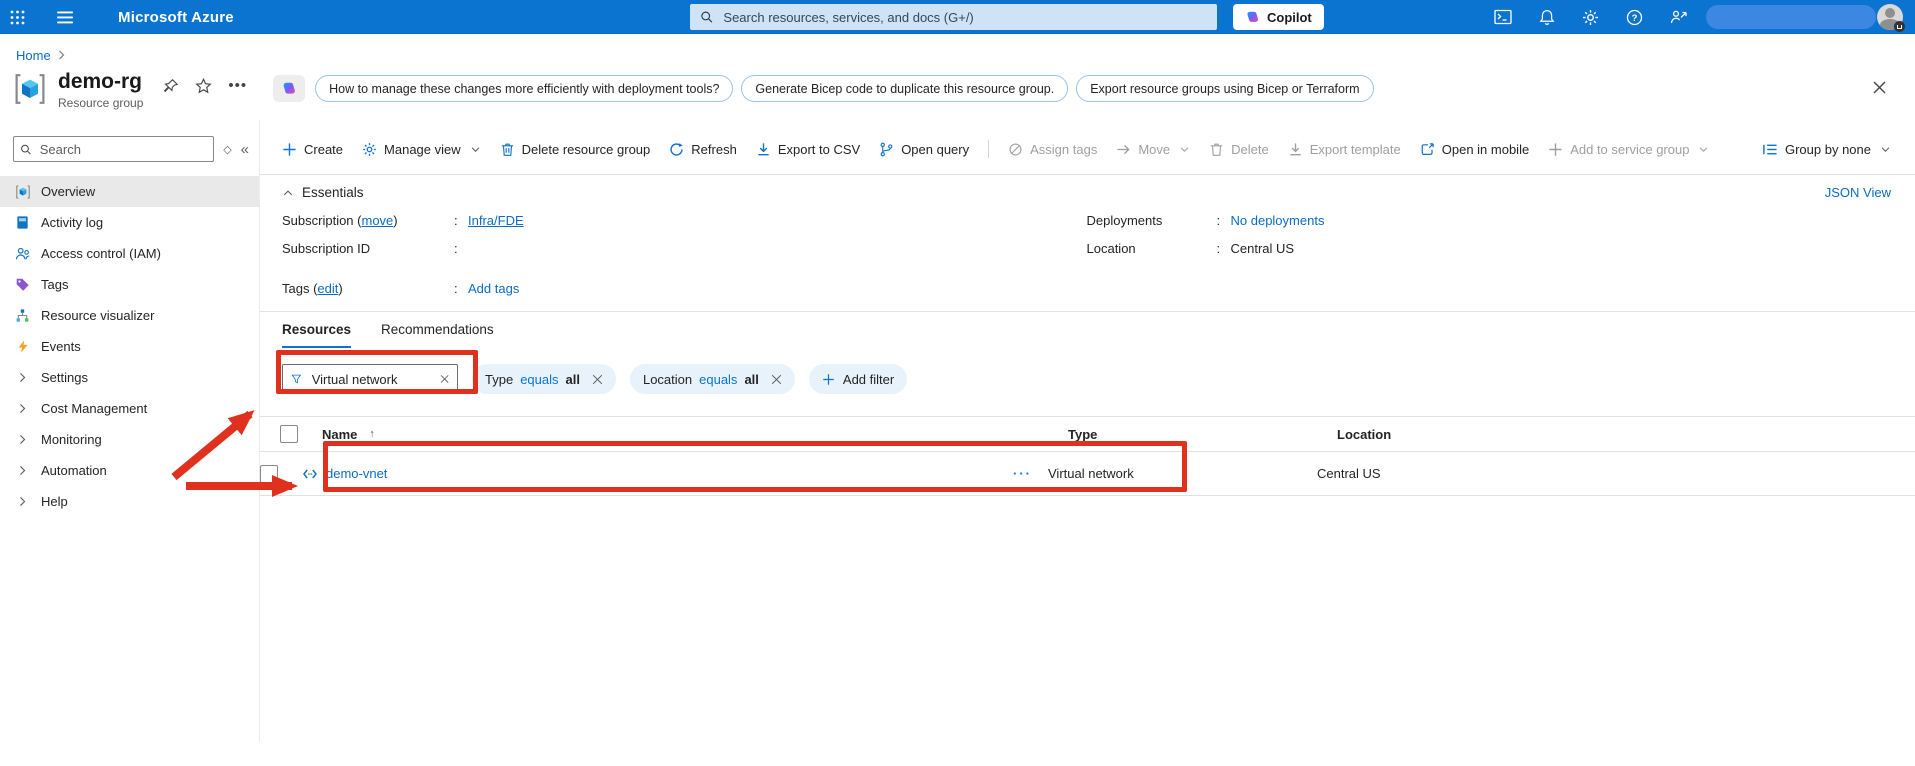 Image resolution: width=1915 pixels, height=766 pixels. What do you see at coordinates (1590, 17) in the screenshot?
I see `settings-gear-icon` at bounding box center [1590, 17].